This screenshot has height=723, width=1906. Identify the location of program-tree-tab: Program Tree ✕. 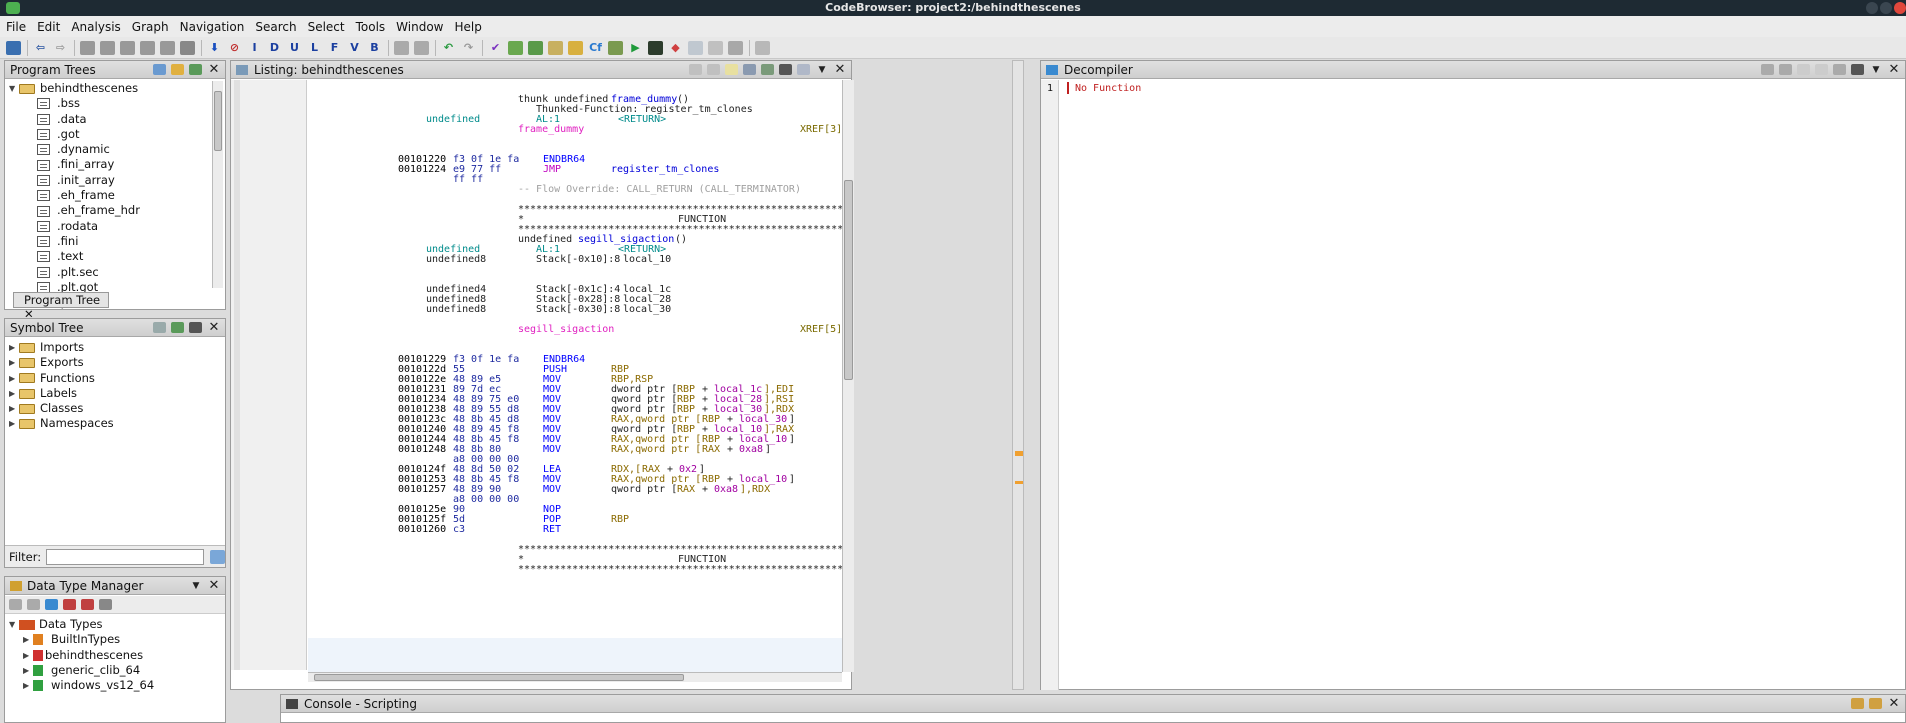
(61, 306).